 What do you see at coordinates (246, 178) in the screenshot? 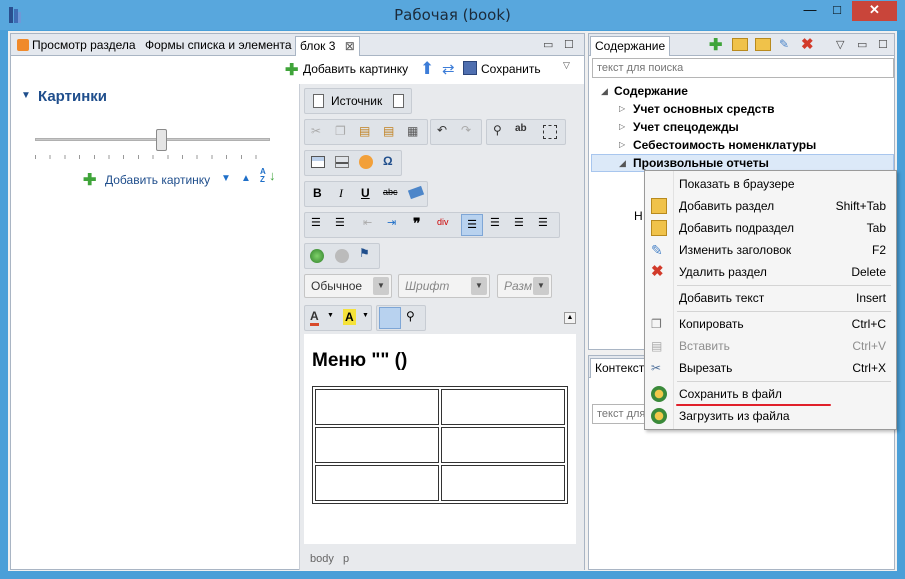
I see `move-up-icon: ▲` at bounding box center [246, 178].